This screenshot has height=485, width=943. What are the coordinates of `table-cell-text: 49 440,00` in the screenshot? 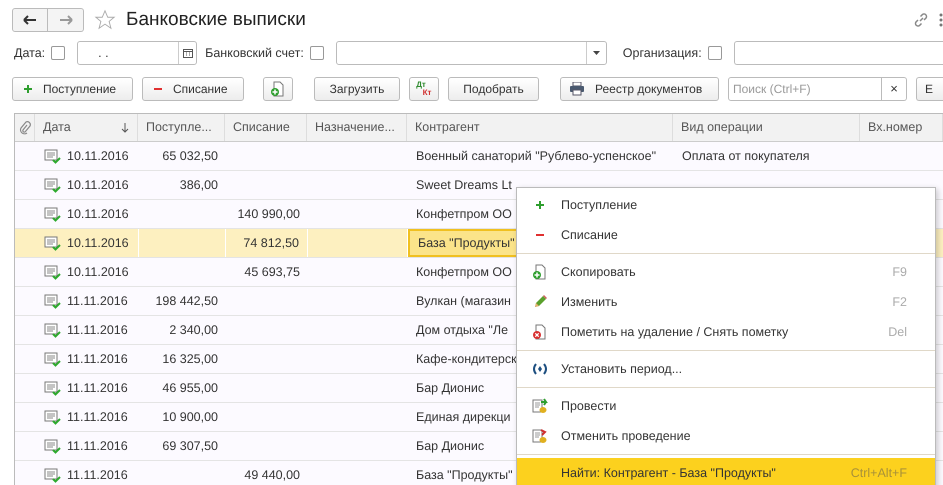 It's located at (272, 475).